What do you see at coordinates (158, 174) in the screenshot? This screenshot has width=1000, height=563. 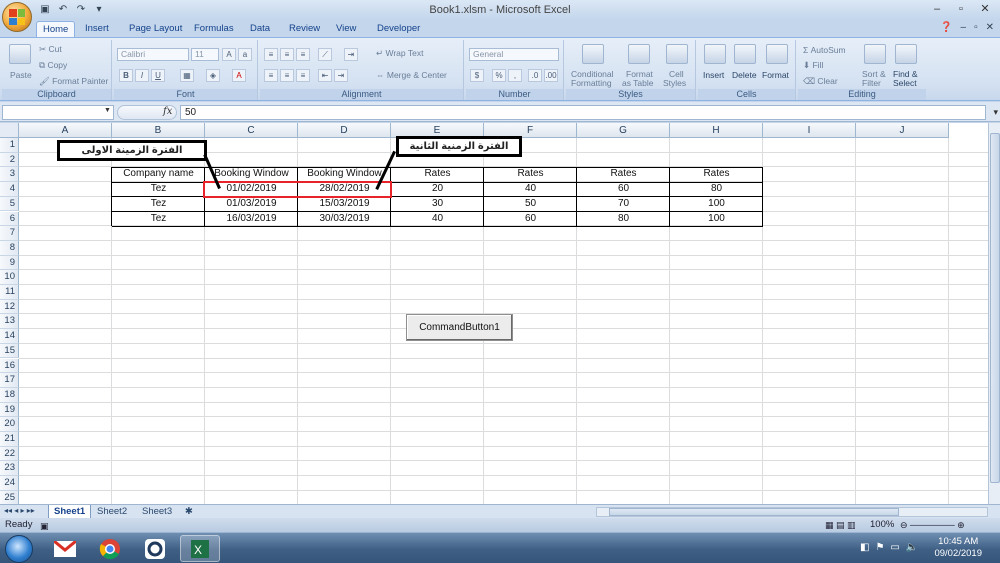 I see `table-header-cell: Company name` at bounding box center [158, 174].